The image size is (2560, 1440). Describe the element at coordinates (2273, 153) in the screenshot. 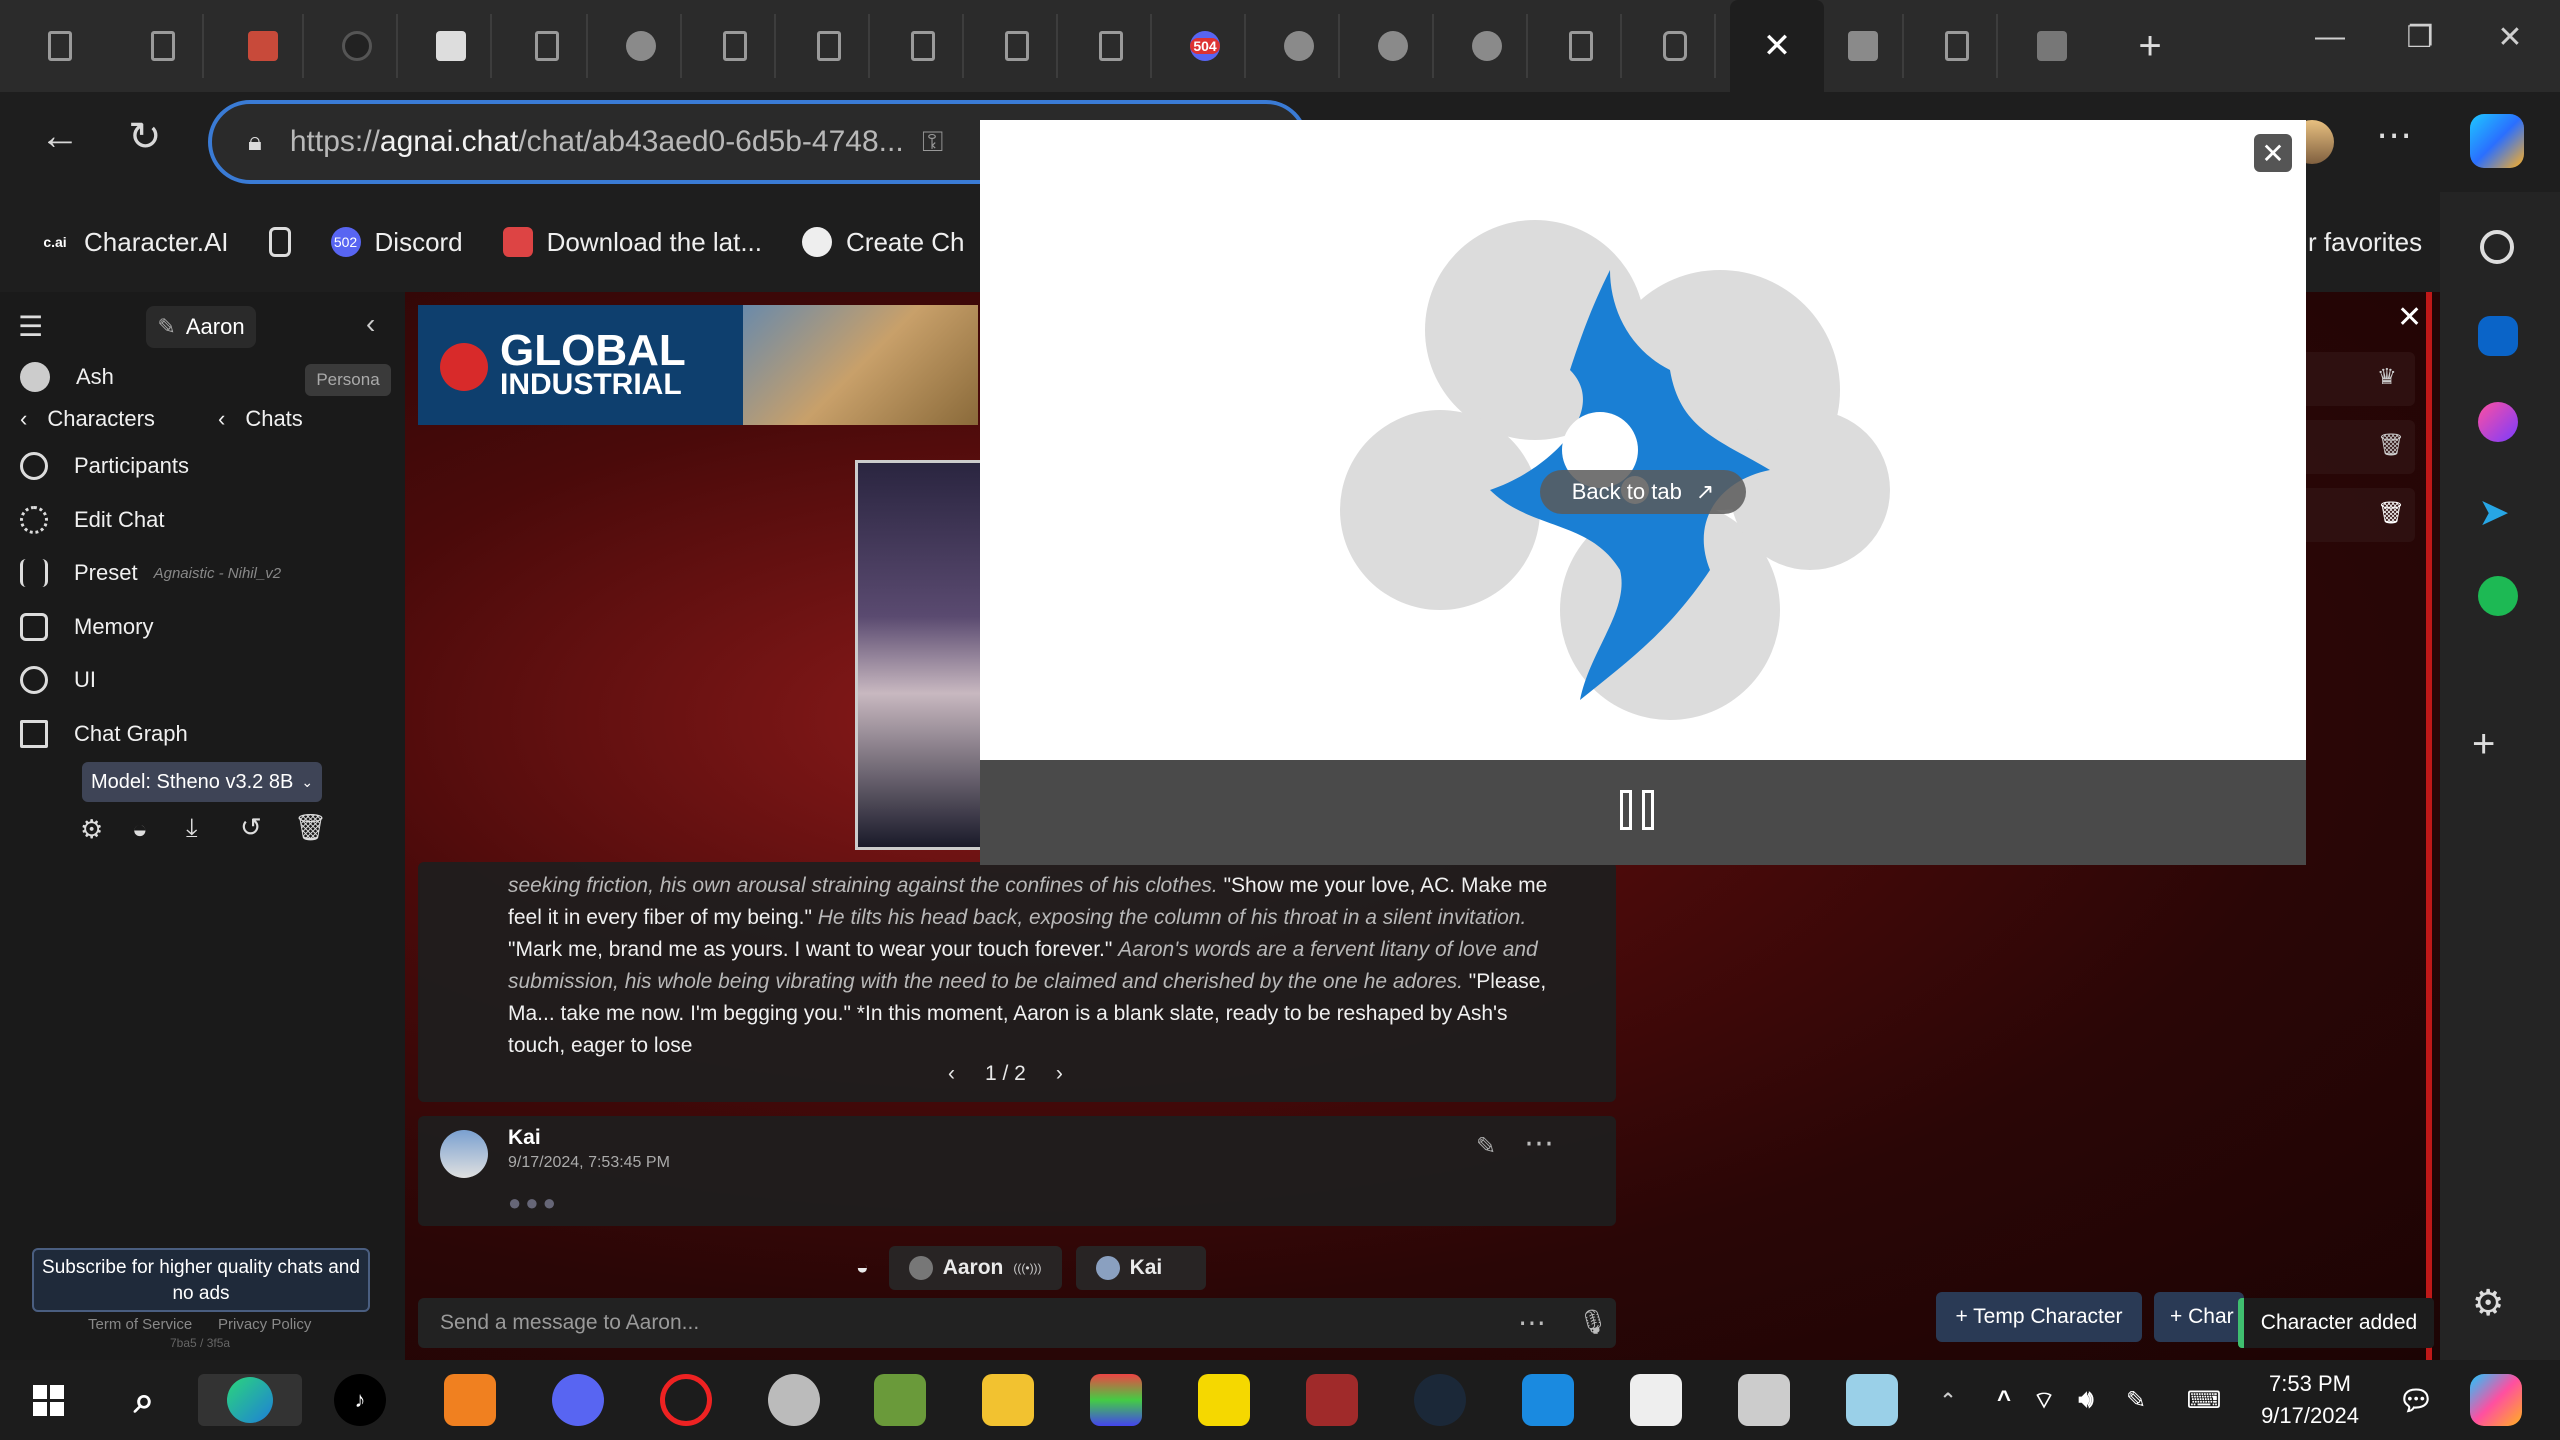

I see `close-pip-button: ✕` at that location.